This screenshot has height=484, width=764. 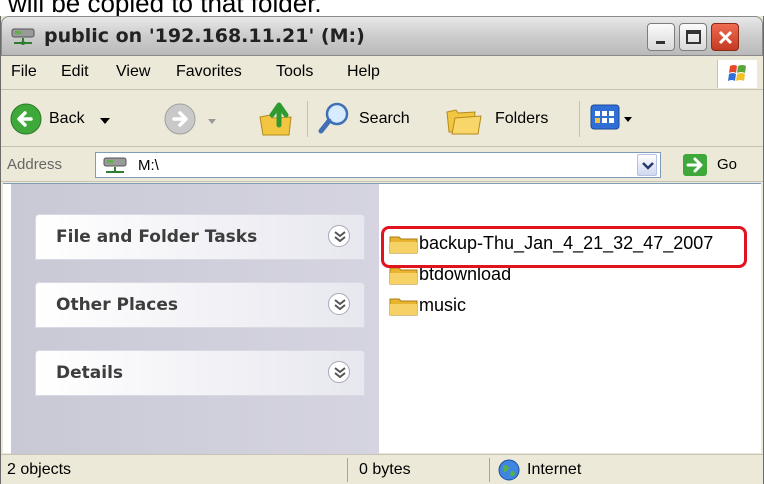 What do you see at coordinates (26, 119) in the screenshot?
I see `back-arrow-icon` at bounding box center [26, 119].